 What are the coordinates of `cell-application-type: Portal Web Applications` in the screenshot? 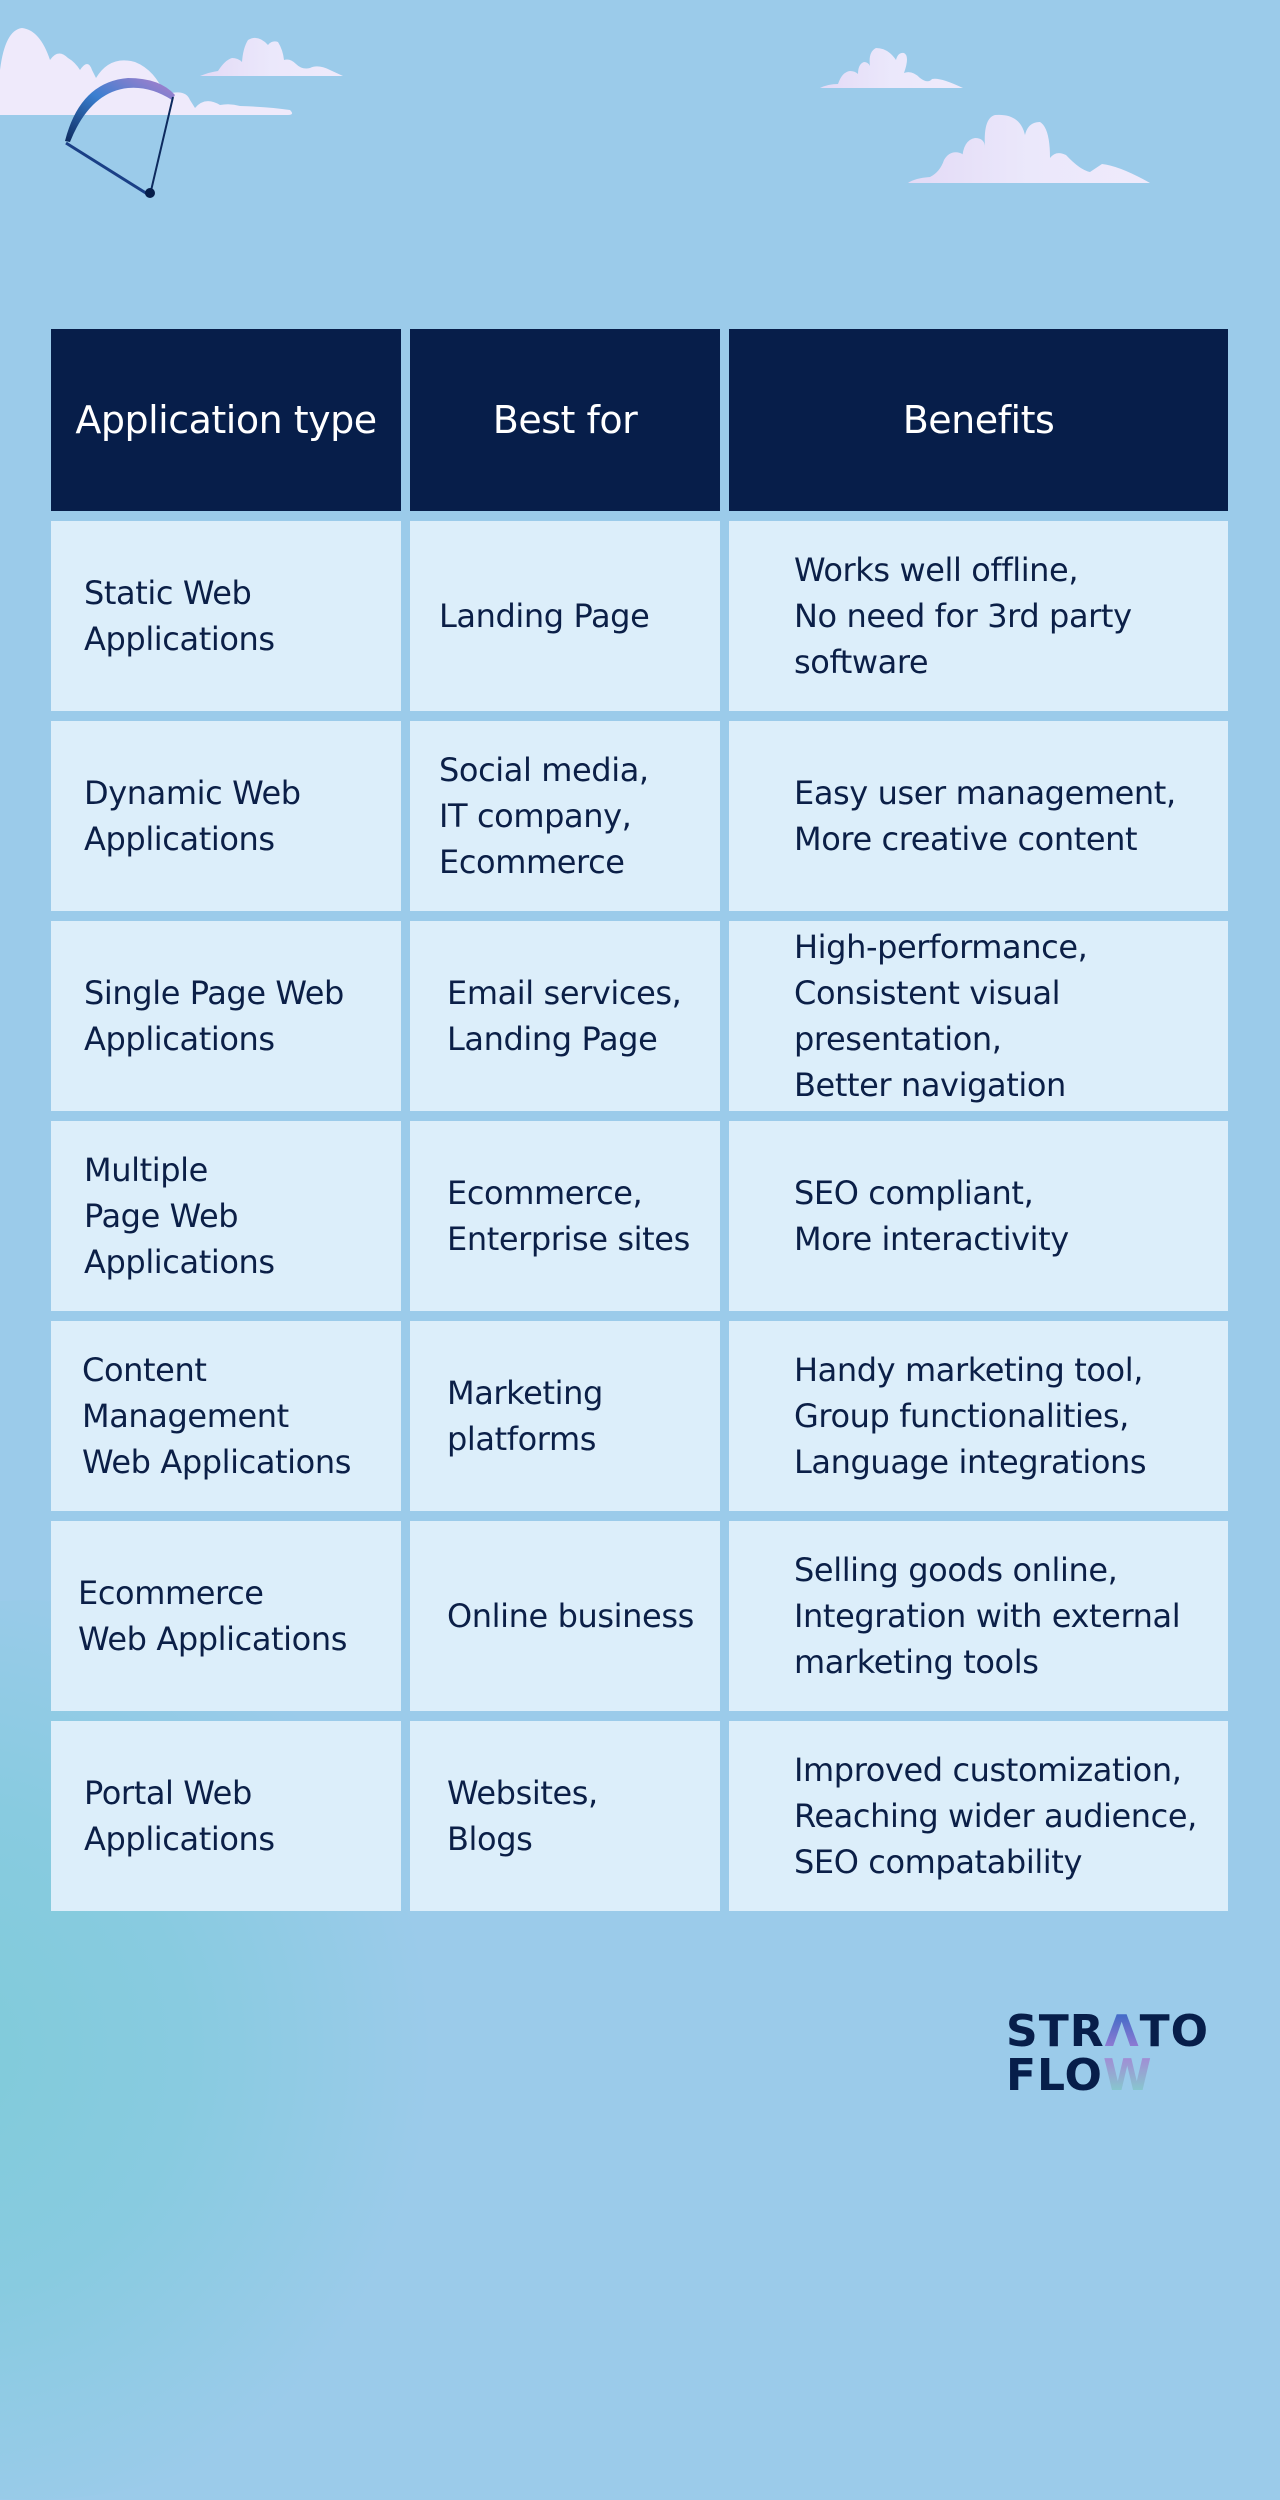 It's located at (226, 1816).